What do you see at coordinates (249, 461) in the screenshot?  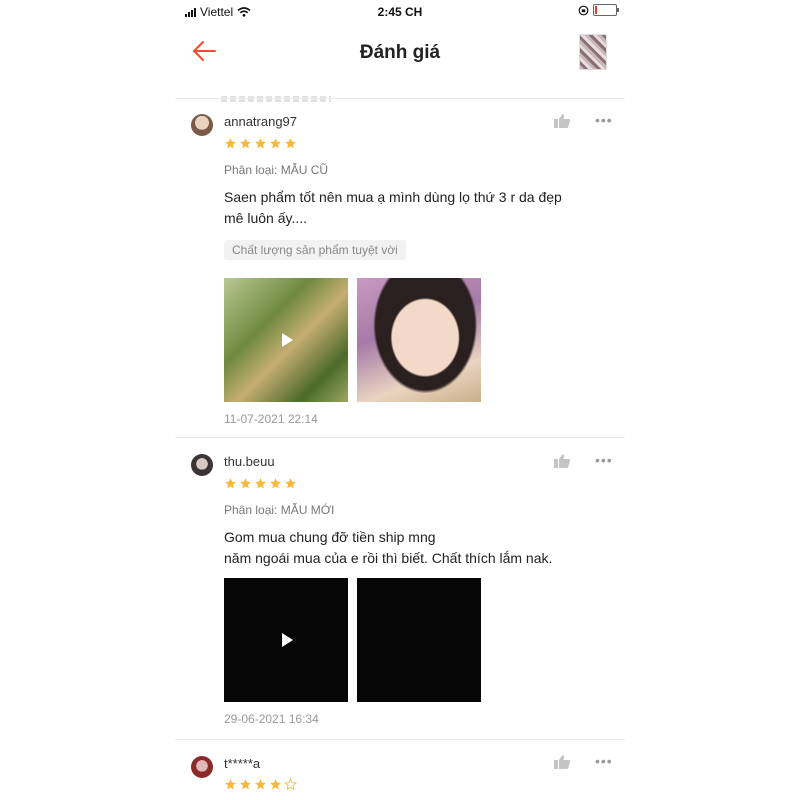 I see `reviewer-name: thu.beuu` at bounding box center [249, 461].